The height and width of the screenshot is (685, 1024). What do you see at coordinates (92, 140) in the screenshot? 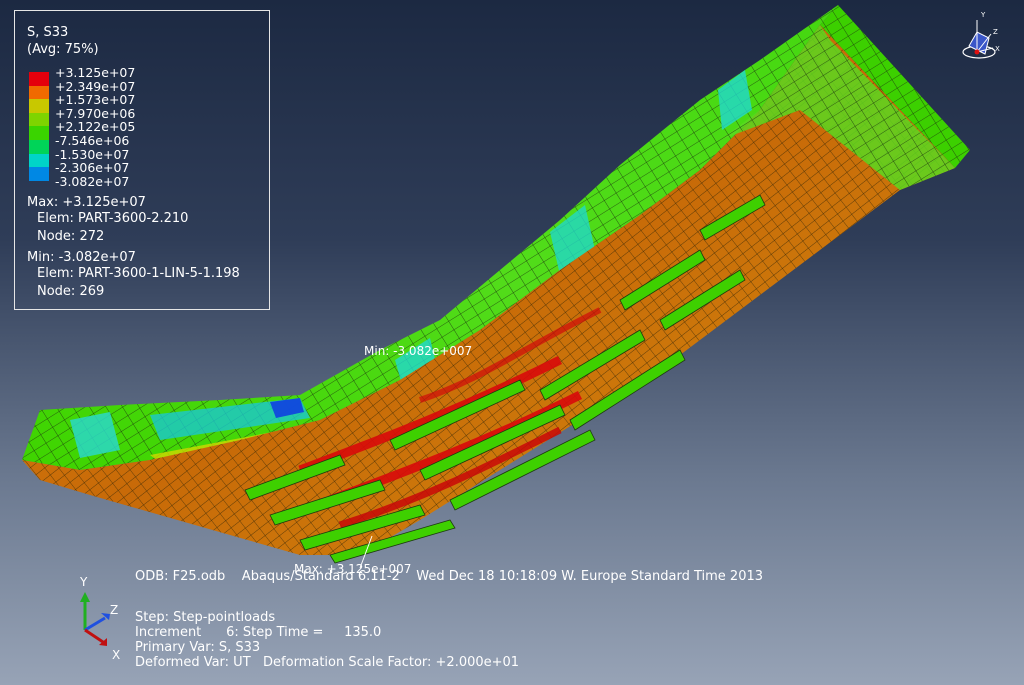
I see `colorbar-level-label: -7.546e+06` at bounding box center [92, 140].